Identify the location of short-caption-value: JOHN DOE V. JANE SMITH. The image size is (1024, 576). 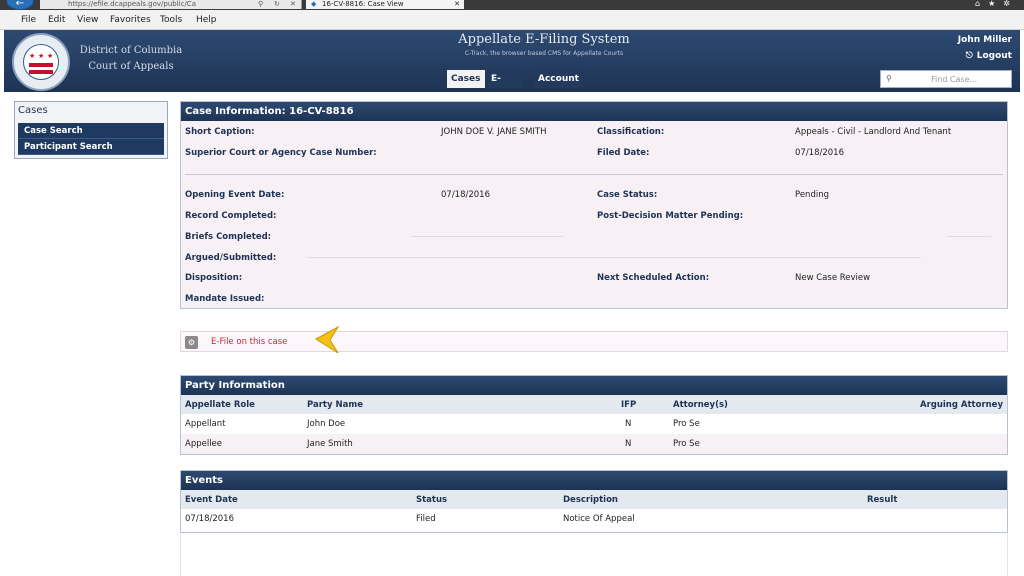
(494, 132).